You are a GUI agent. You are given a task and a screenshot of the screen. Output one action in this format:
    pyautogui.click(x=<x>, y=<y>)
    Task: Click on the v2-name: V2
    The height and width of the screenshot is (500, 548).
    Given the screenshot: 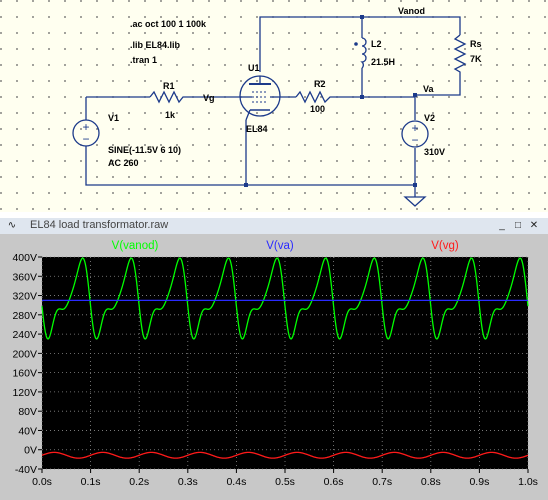 What is the action you would take?
    pyautogui.click(x=429, y=118)
    